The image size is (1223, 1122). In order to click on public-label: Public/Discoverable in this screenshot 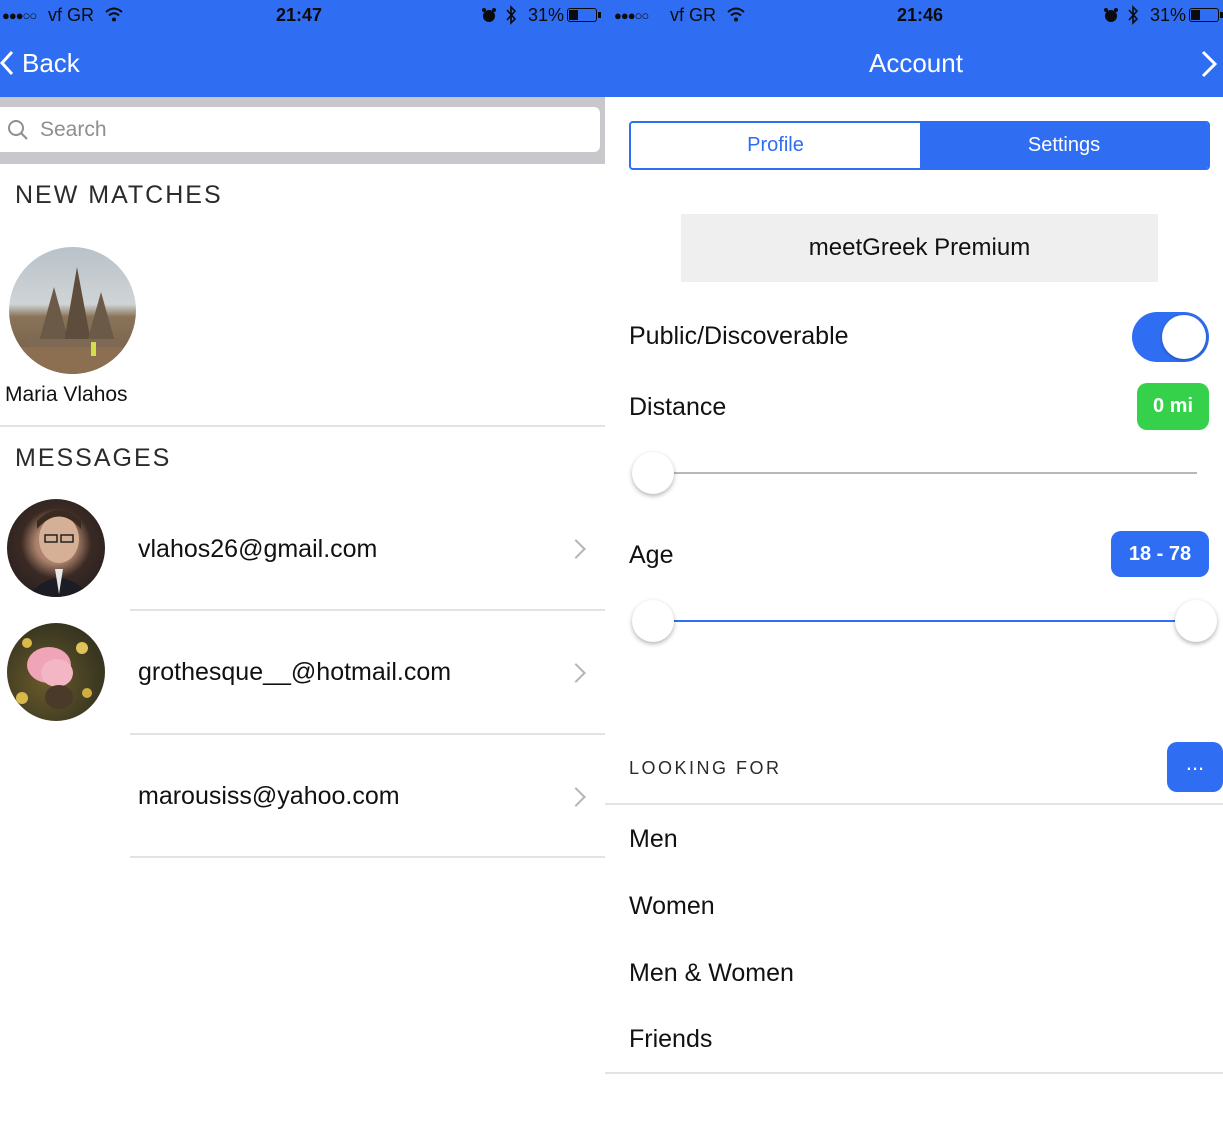, I will do `click(739, 336)`.